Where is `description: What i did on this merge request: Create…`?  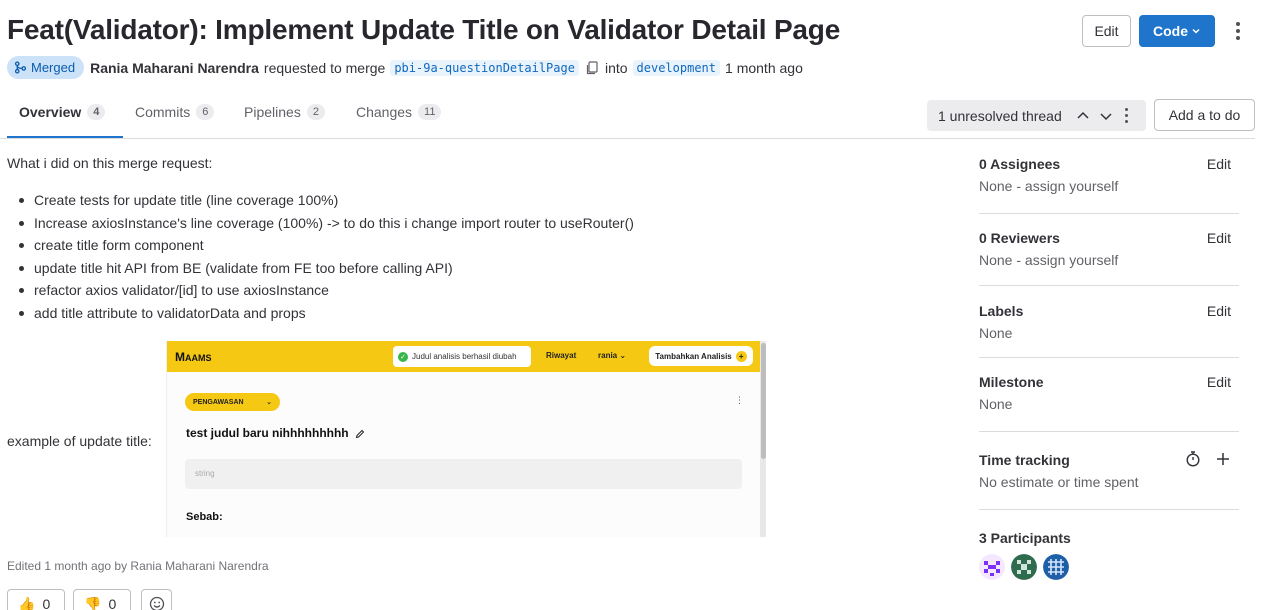 description: What i did on this merge request: Create… is located at coordinates (320, 237).